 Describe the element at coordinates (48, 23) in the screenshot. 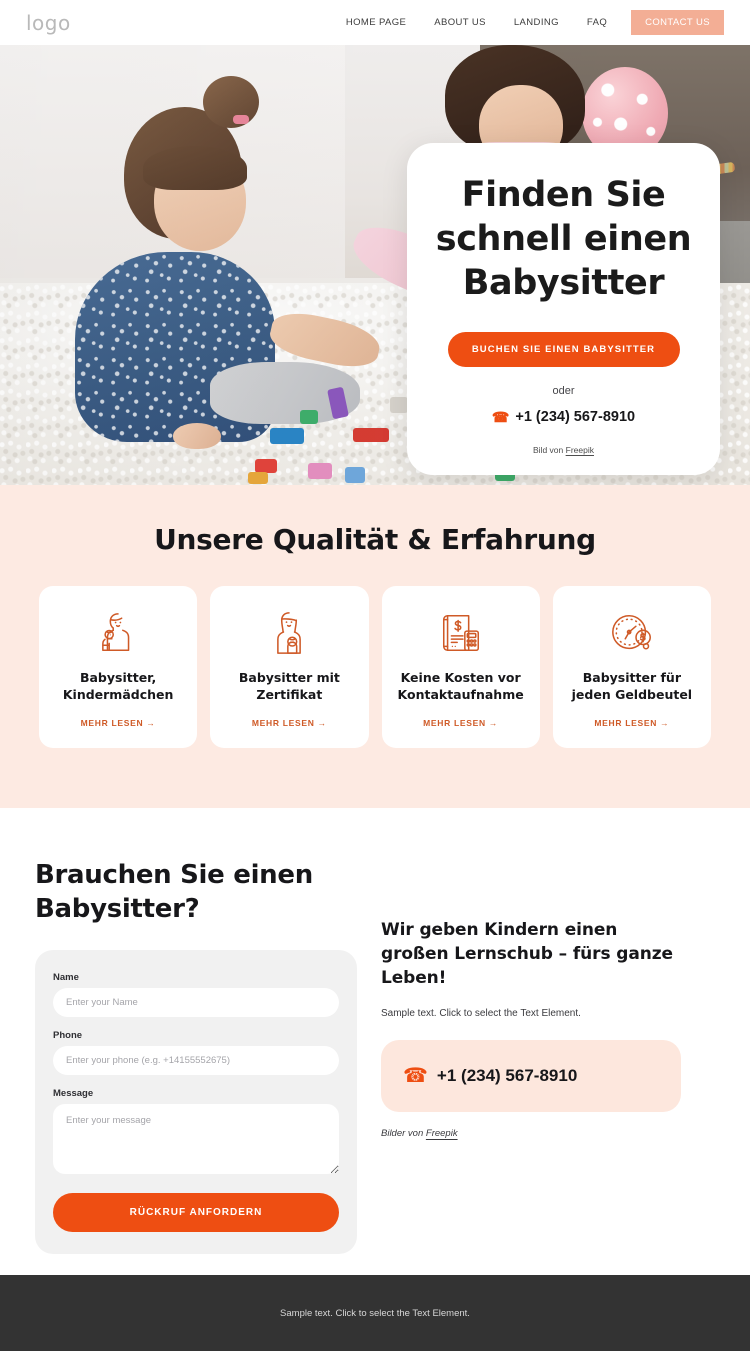

I see `site-logo: logo` at that location.